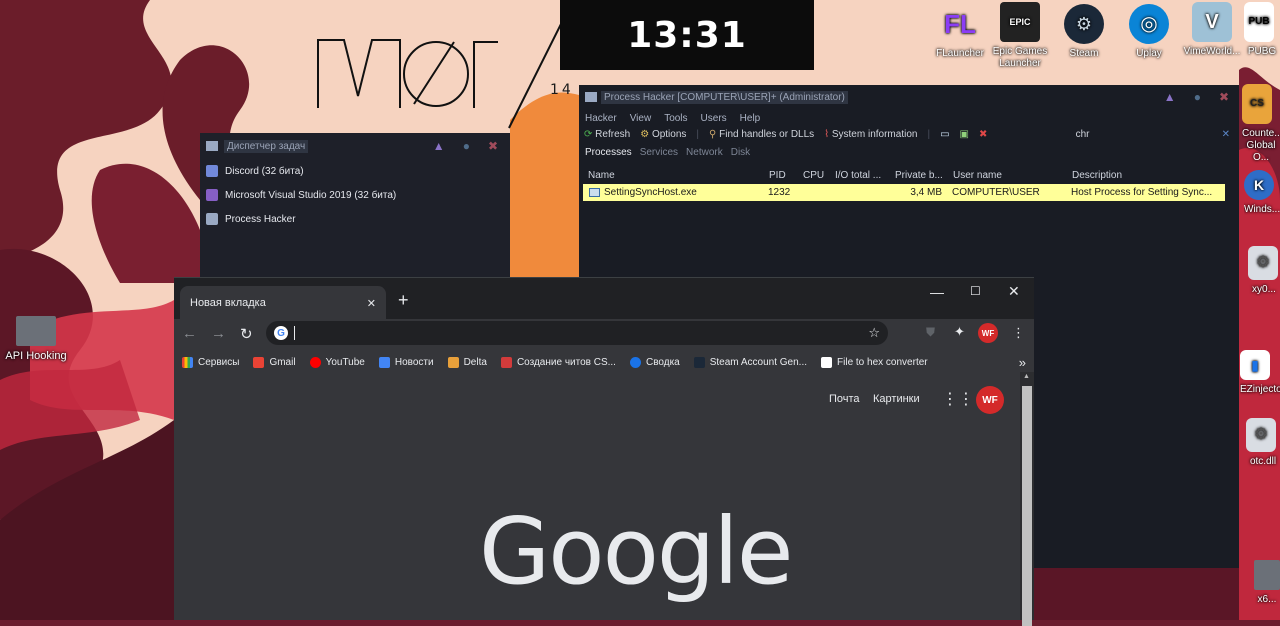 Image resolution: width=1280 pixels, height=626 pixels. I want to click on bookmark-file-to-hex: File to hex converter, so click(874, 362).